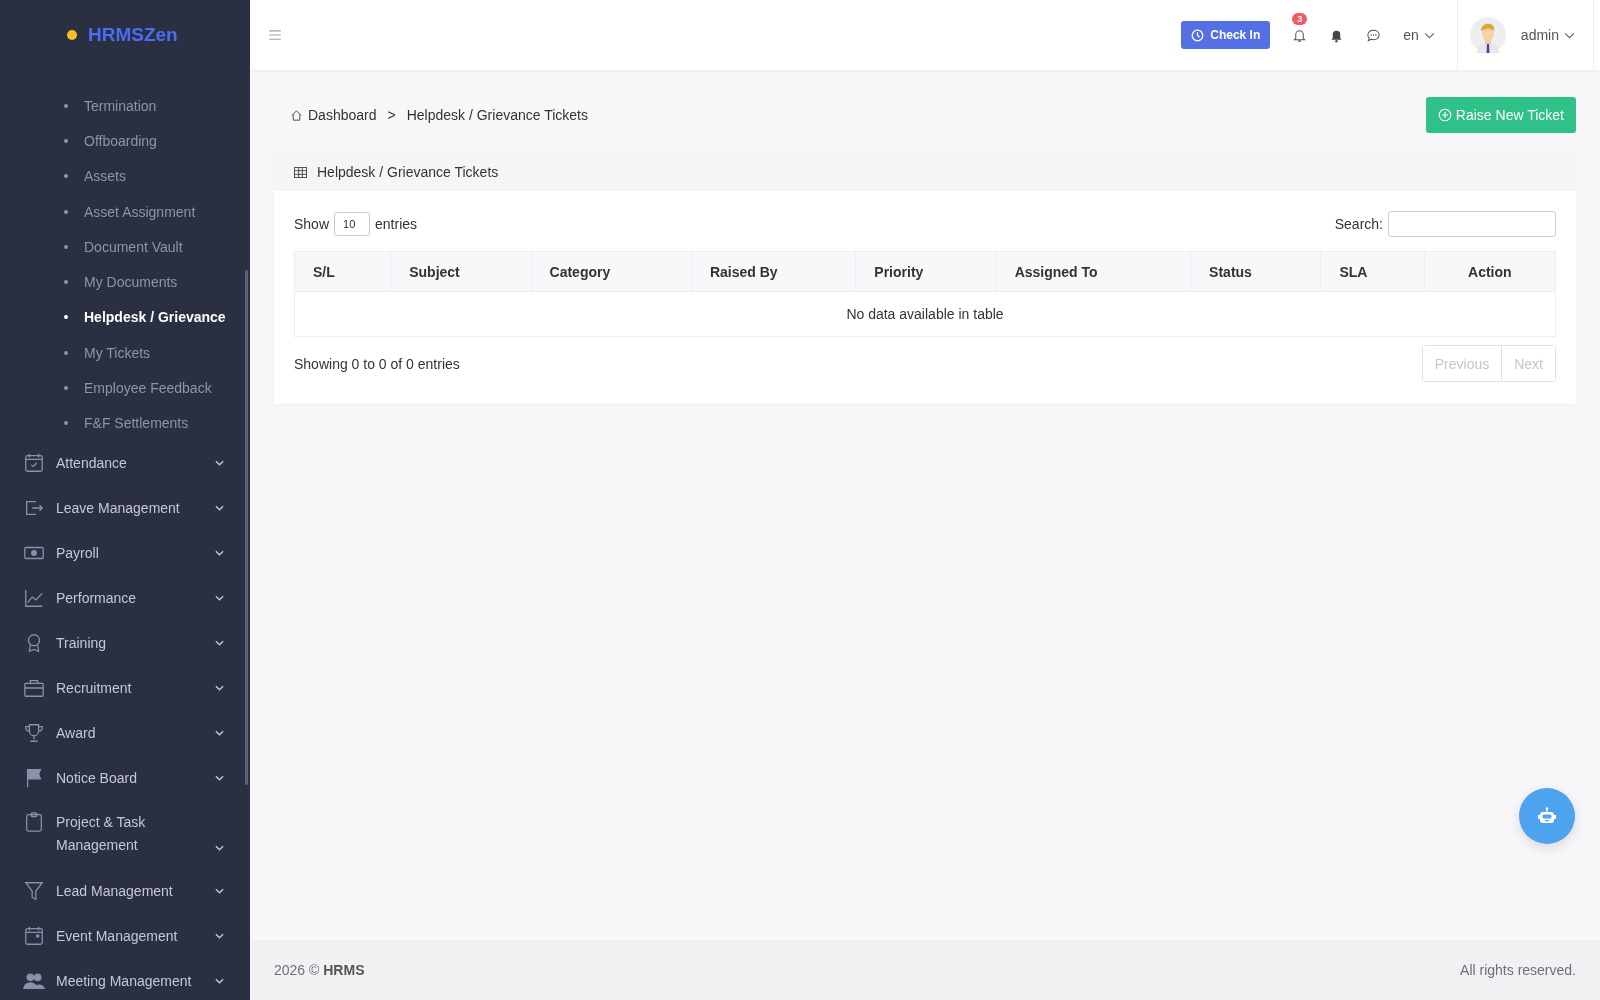 The width and height of the screenshot is (1600, 1000). Describe the element at coordinates (72, 35) in the screenshot. I see `logo-dot-icon` at that location.